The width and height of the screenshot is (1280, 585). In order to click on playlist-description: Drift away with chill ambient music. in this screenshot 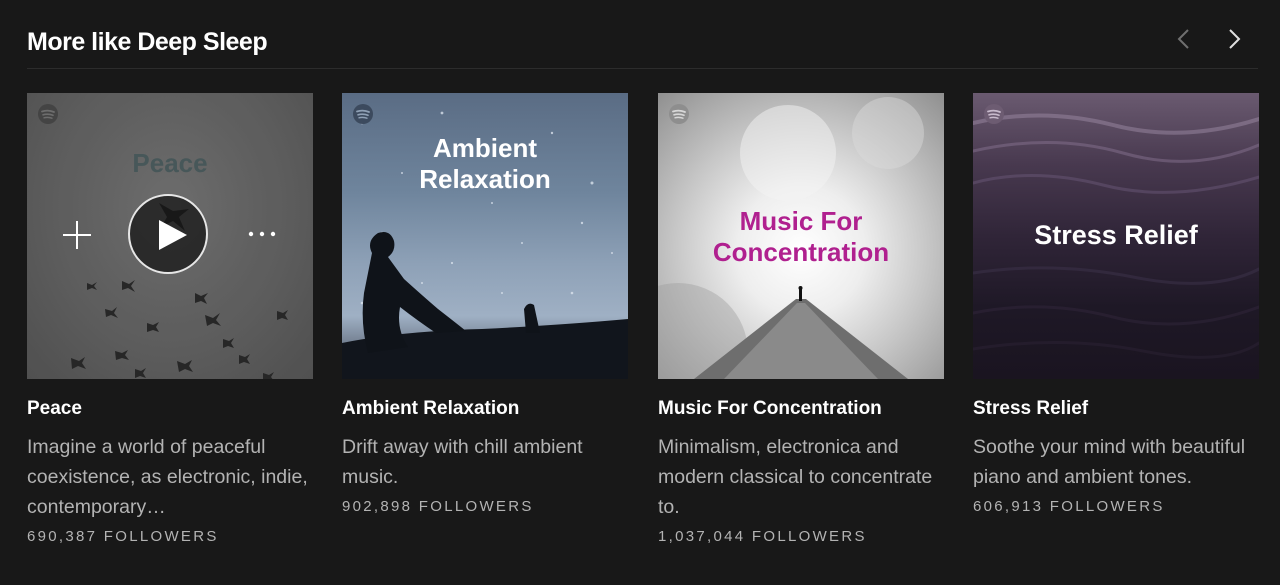, I will do `click(462, 462)`.